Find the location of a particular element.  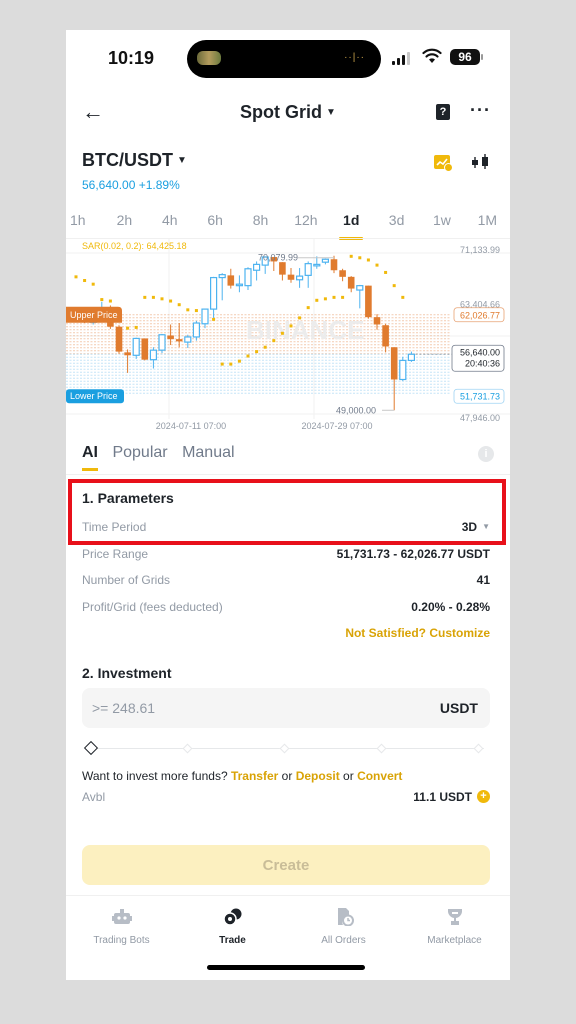

audio-wave-icon: ··|·· is located at coordinates (354, 57).